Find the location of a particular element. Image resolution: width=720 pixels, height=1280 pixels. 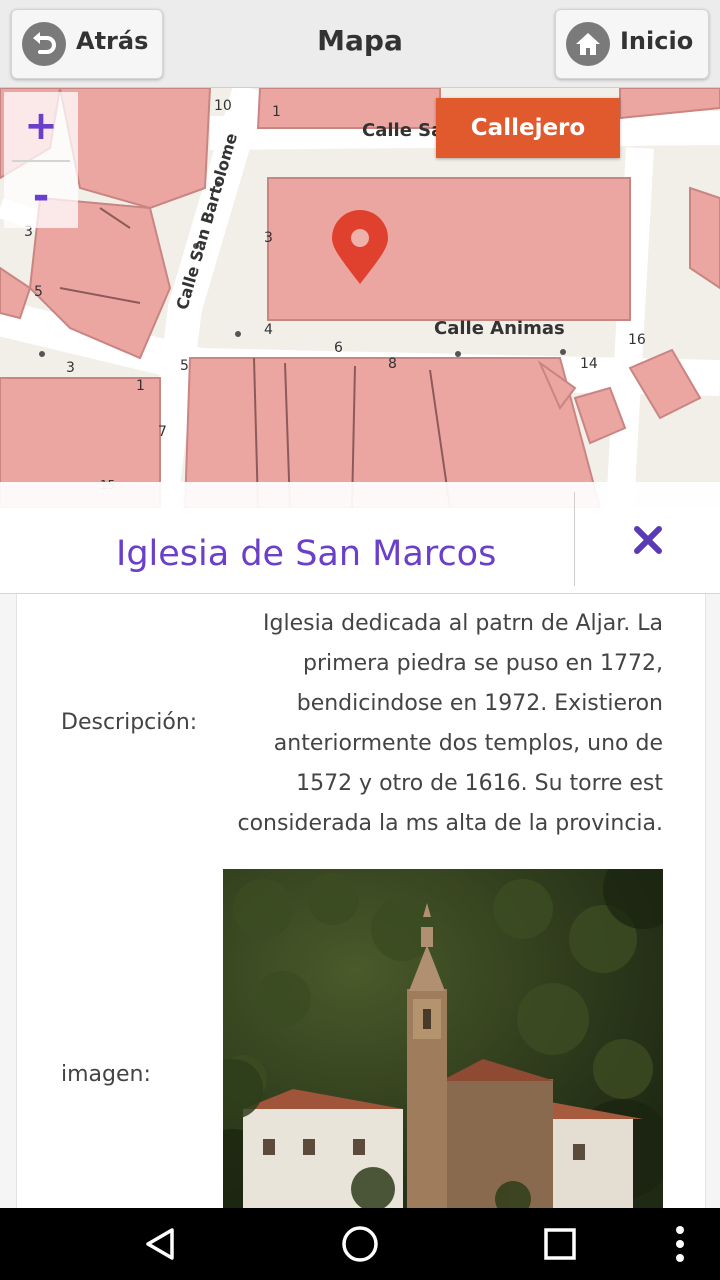

close-icon is located at coordinates (648, 540).